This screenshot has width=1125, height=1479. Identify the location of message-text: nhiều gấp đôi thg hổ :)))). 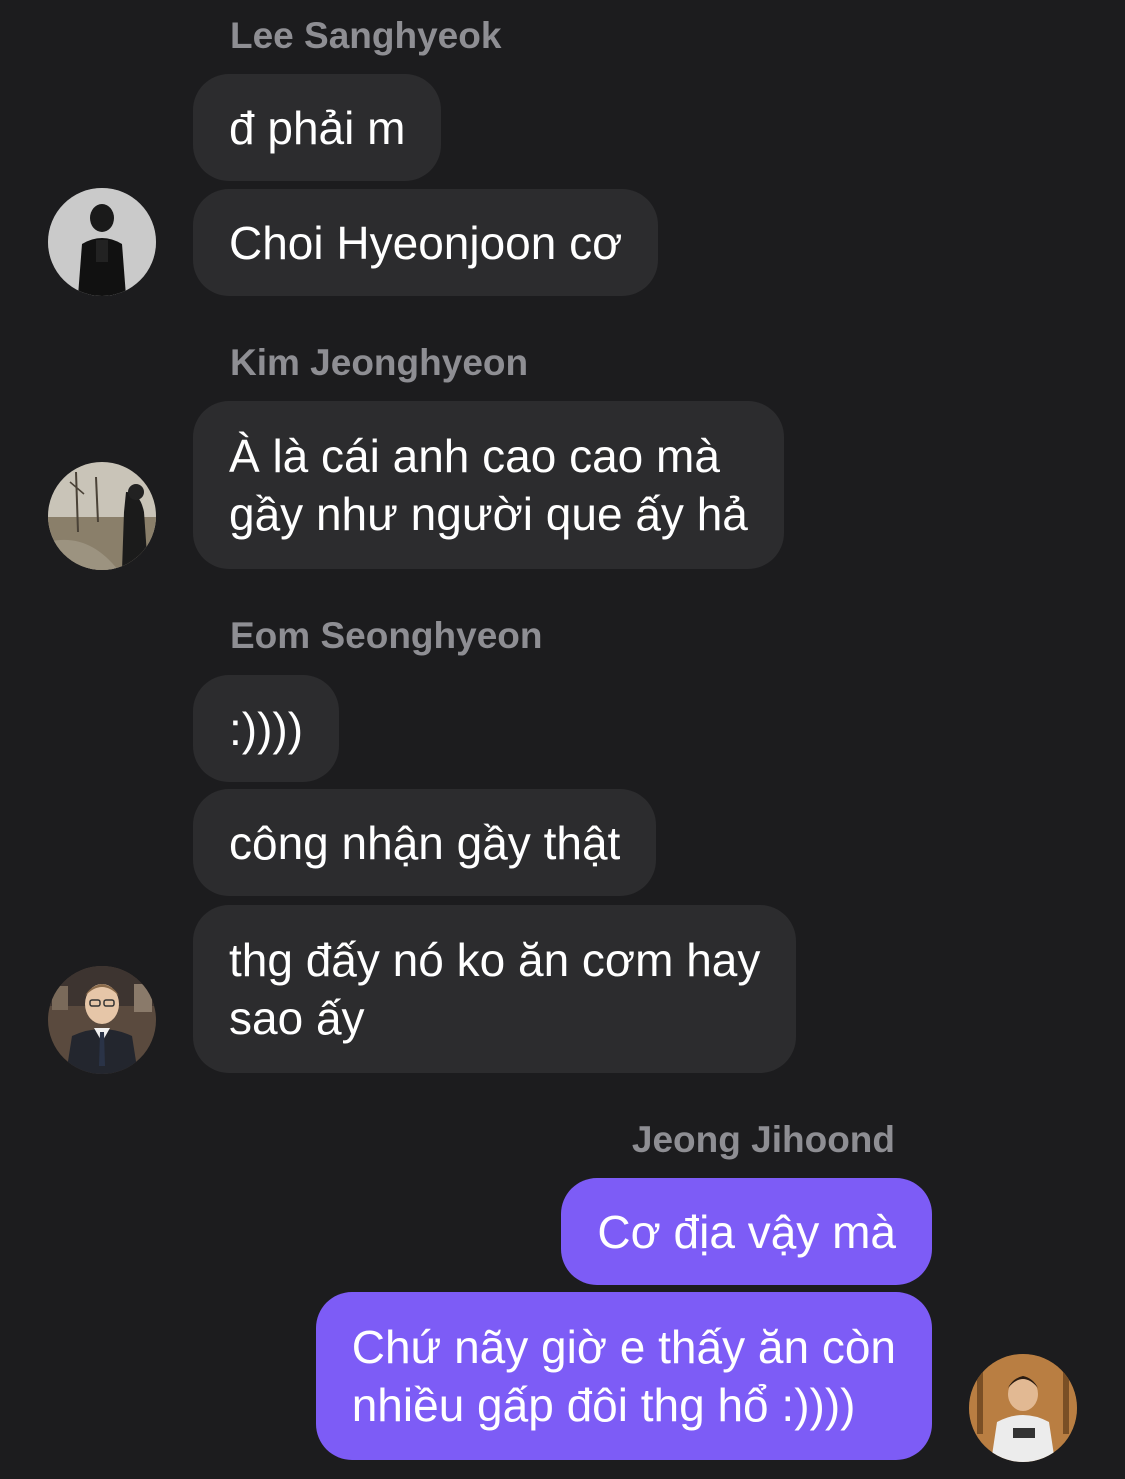
(603, 1405).